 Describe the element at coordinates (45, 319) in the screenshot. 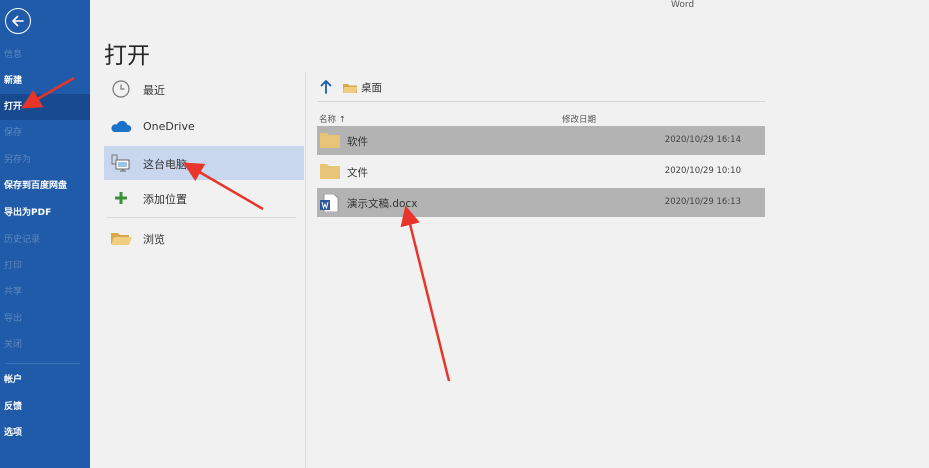

I see `nav-export: 导出` at that location.